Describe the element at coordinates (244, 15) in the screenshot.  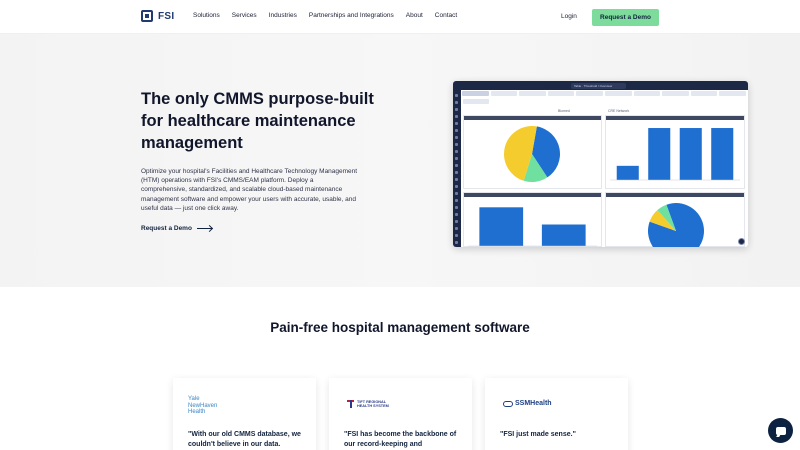
I see `nav-link-services: Services` at that location.